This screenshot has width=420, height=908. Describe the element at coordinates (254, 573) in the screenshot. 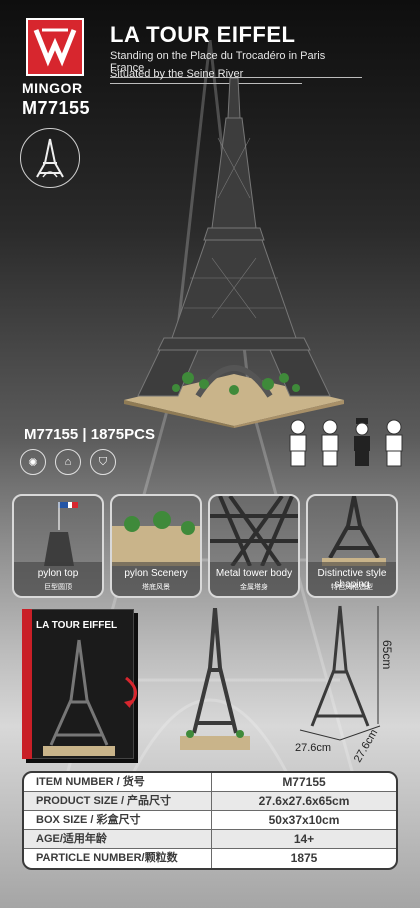

I see `thumbnail-label: Metal tower body` at that location.